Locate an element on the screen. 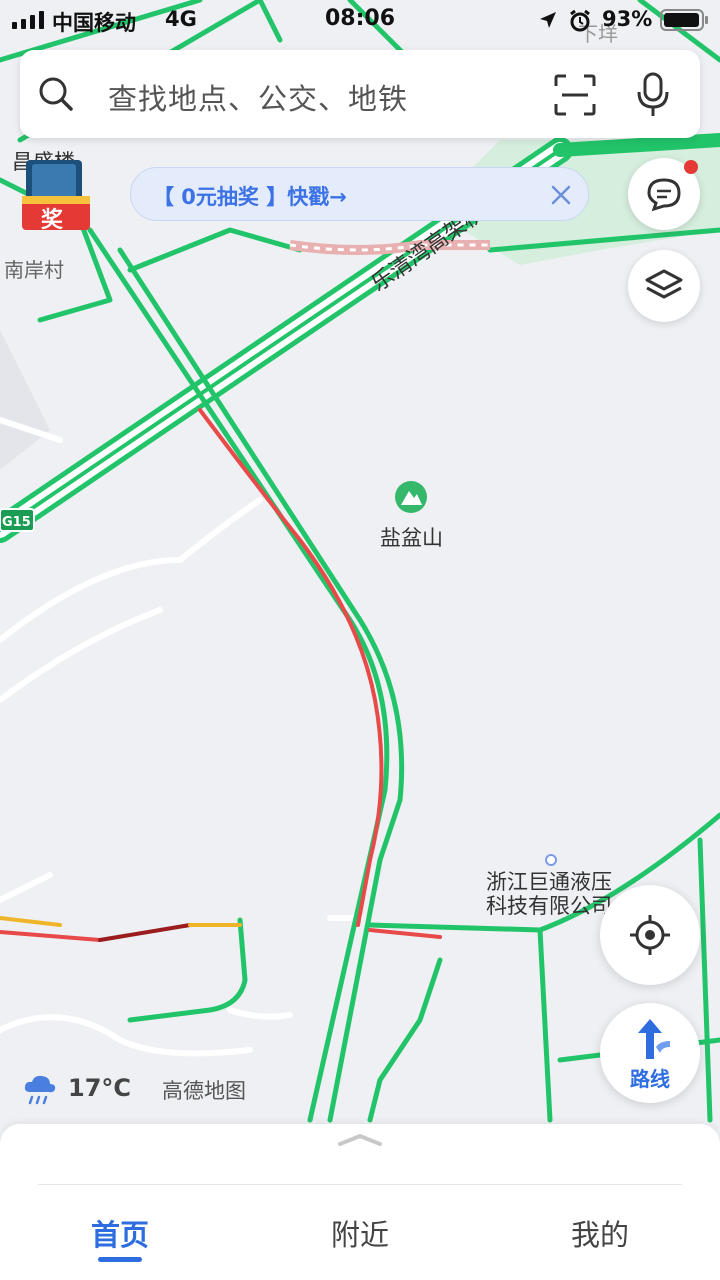 The width and height of the screenshot is (720, 1280). chat-bubble-icon is located at coordinates (664, 195).